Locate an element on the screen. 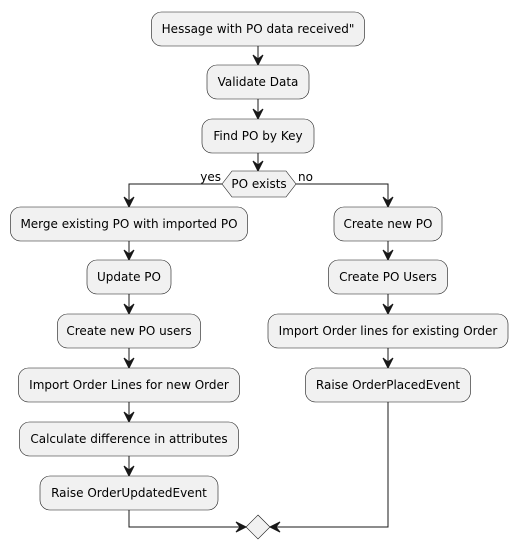  yes-branch-step: Create new PO users is located at coordinates (129, 331).